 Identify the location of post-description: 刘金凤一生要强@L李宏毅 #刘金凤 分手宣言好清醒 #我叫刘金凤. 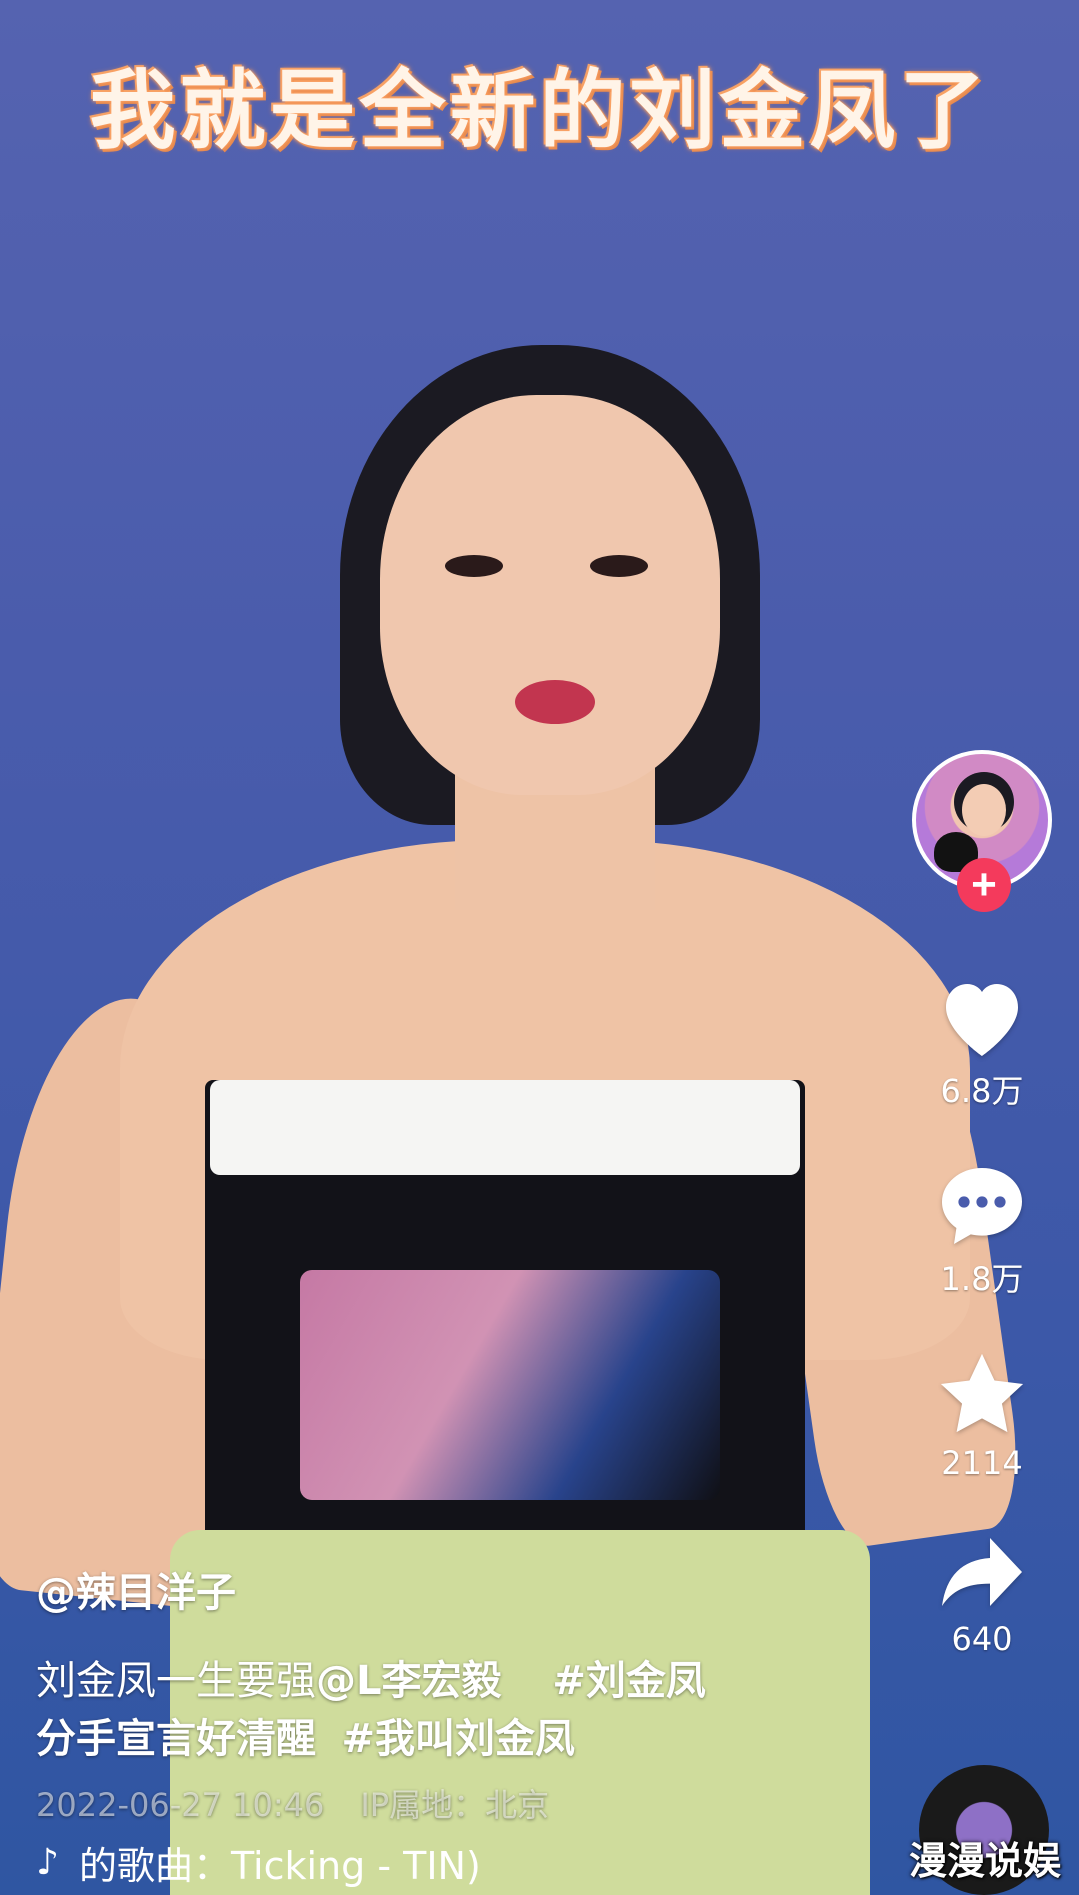
(437, 1710).